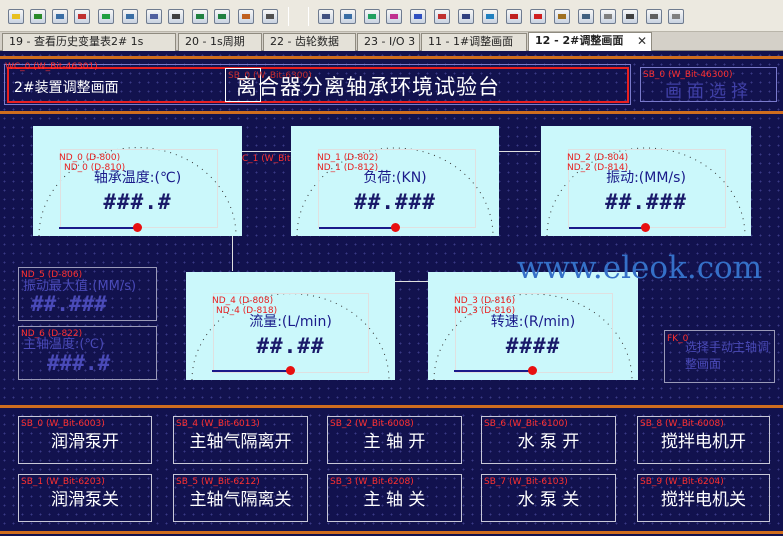  What do you see at coordinates (391, 532) in the screenshot?
I see `bottom-rule` at bounding box center [391, 532].